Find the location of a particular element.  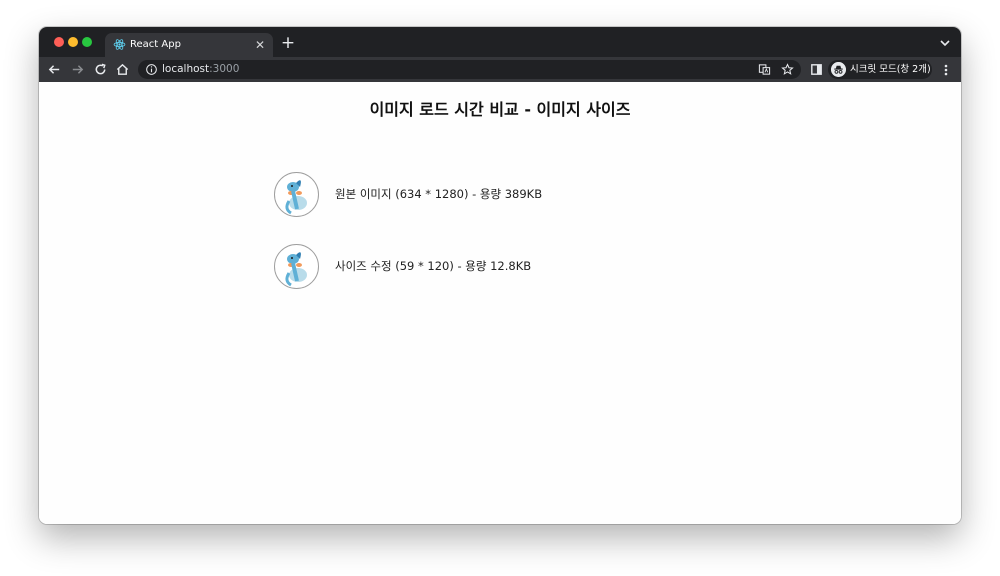

url-port: :3000 is located at coordinates (224, 69).